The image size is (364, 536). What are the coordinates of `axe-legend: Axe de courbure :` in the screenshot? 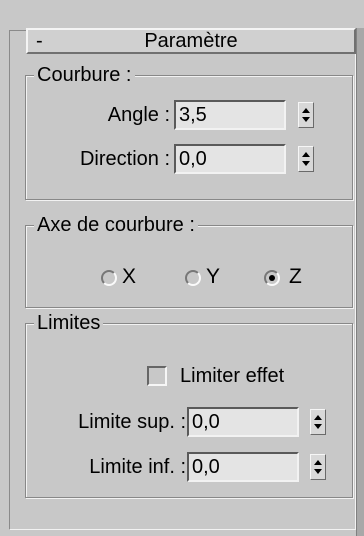 It's located at (116, 225).